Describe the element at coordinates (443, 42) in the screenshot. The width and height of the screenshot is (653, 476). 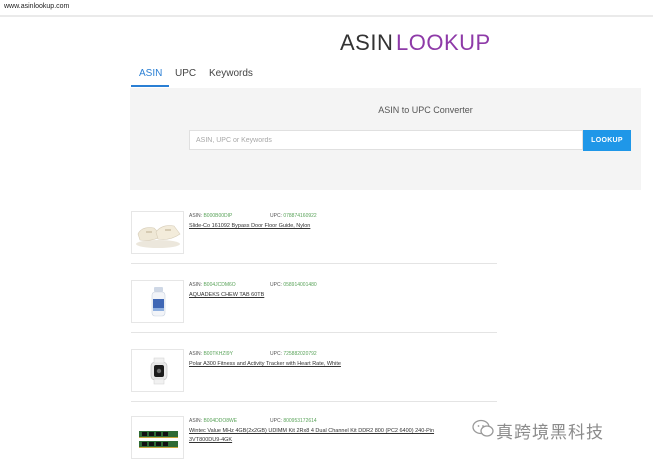
I see `logo-text-lookup: LOOKUP` at that location.